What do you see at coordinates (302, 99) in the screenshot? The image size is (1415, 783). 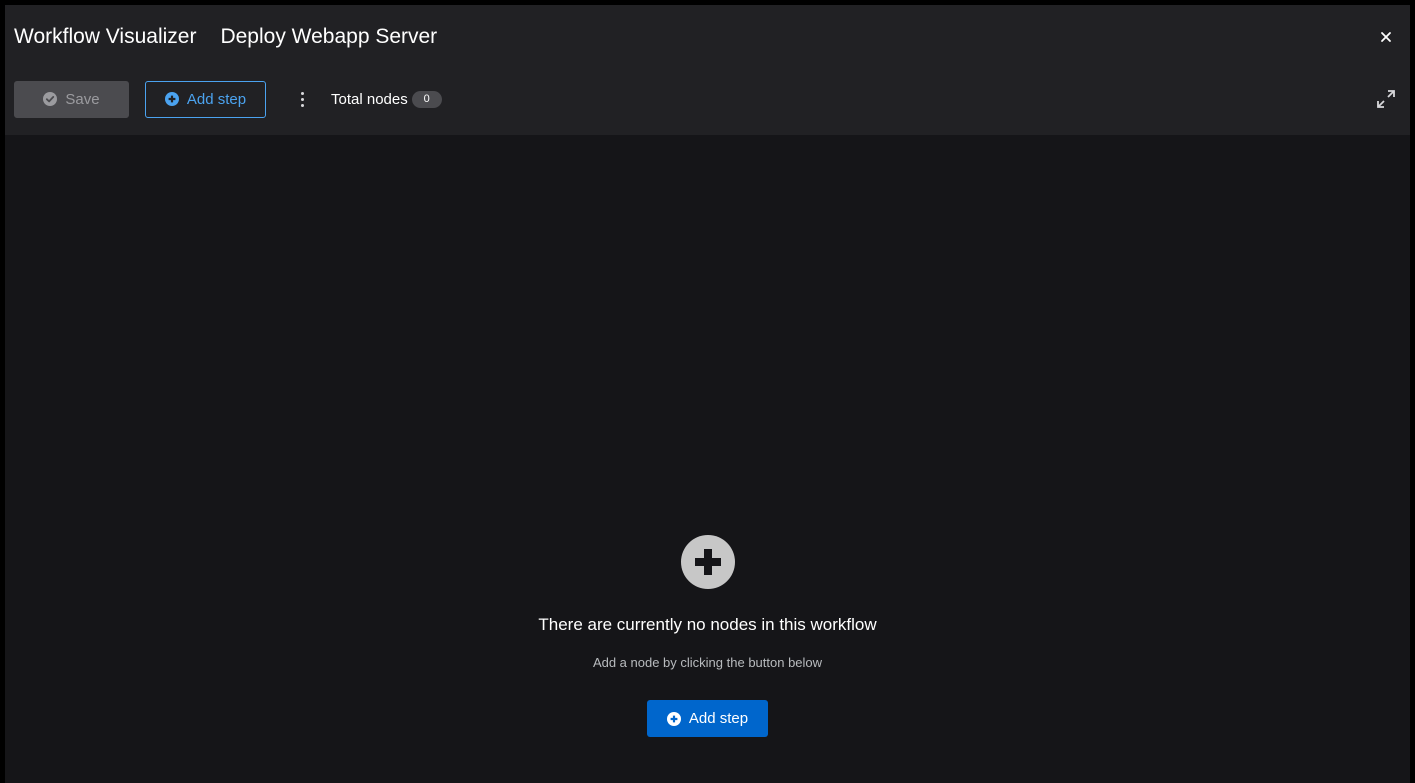 I see `kebab-icon` at bounding box center [302, 99].